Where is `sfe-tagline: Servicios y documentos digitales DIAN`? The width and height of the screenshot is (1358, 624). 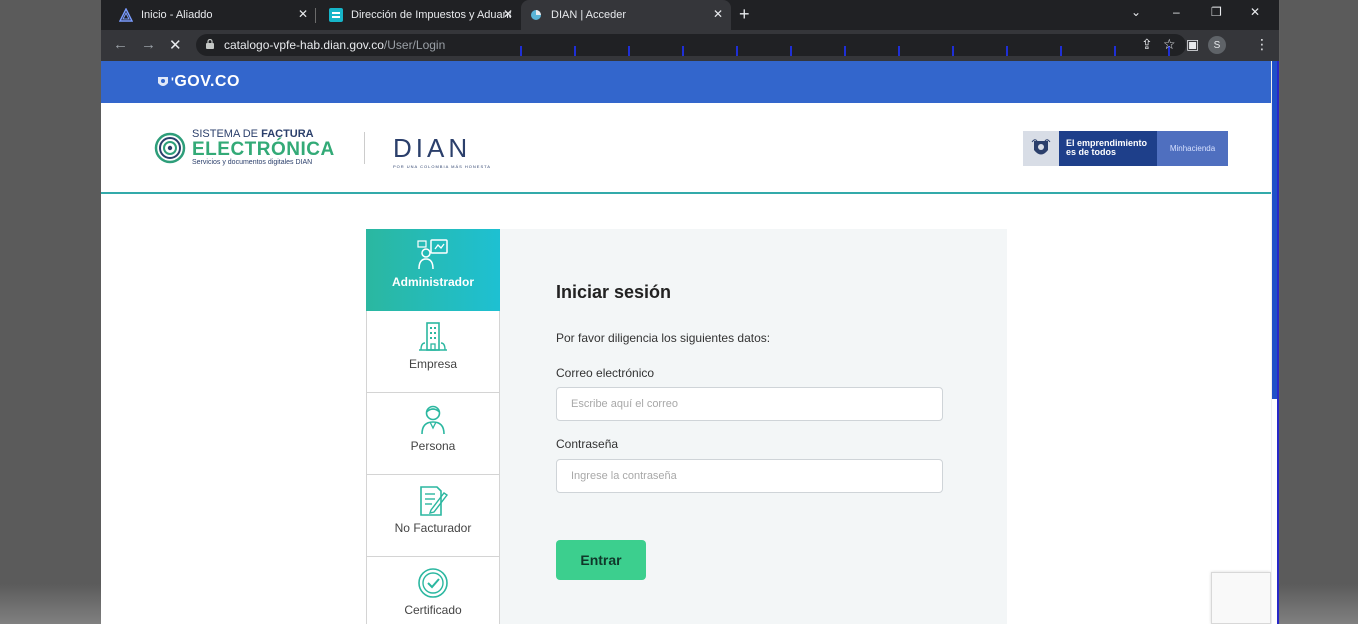 sfe-tagline: Servicios y documentos digitales DIAN is located at coordinates (252, 162).